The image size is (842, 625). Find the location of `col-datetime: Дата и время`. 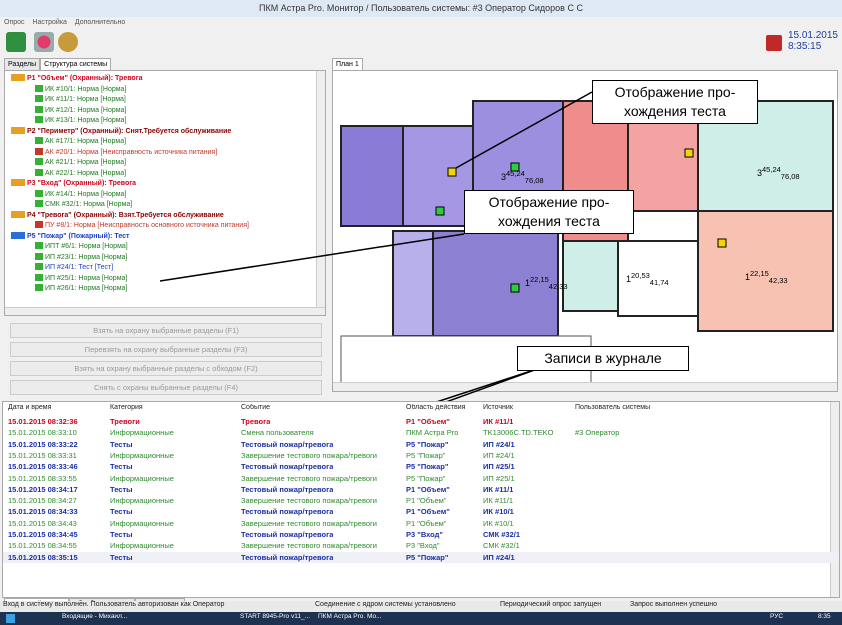

col-datetime: Дата и время is located at coordinates (29, 407).